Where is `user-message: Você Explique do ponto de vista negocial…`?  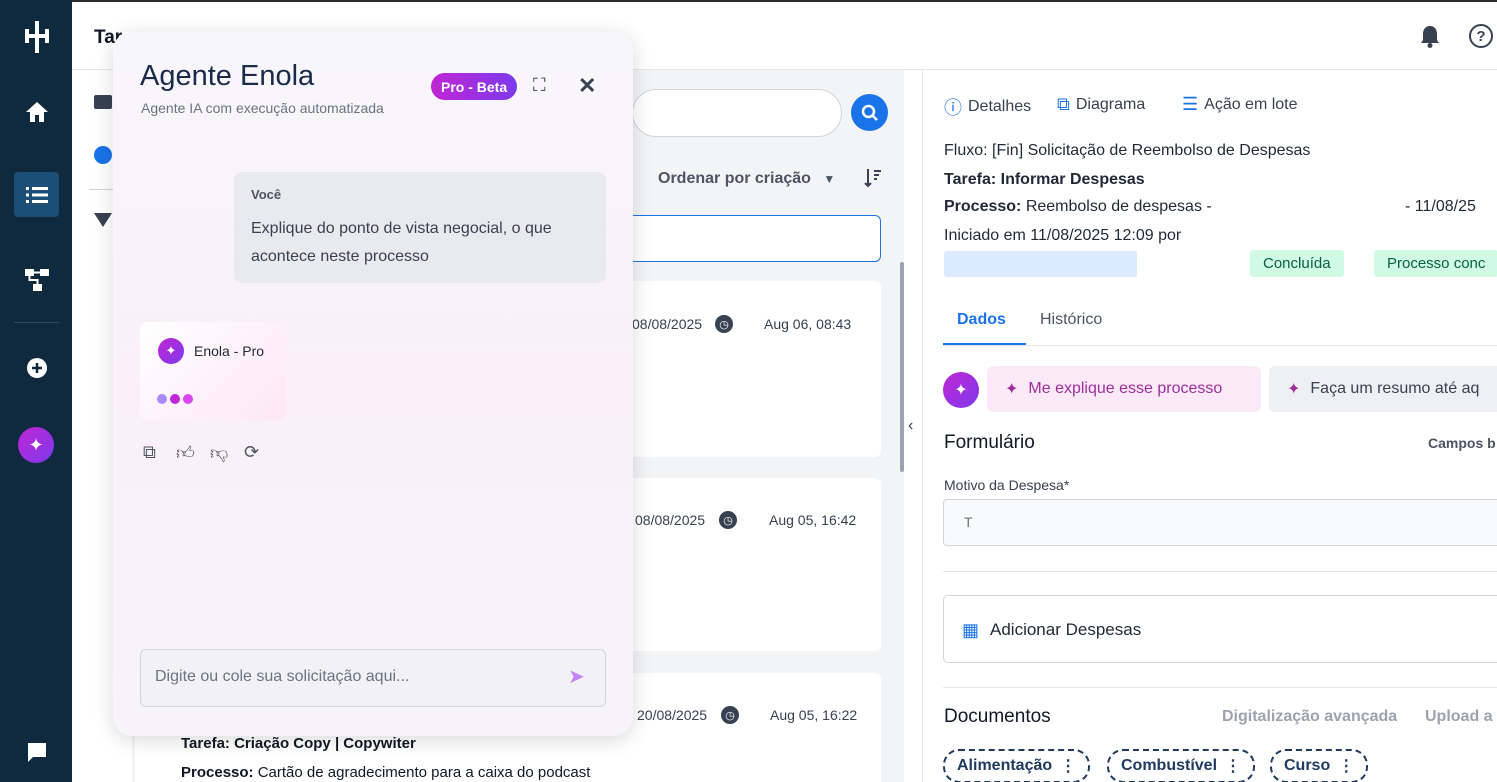 user-message: Você Explique do ponto de vista negocial… is located at coordinates (420, 227).